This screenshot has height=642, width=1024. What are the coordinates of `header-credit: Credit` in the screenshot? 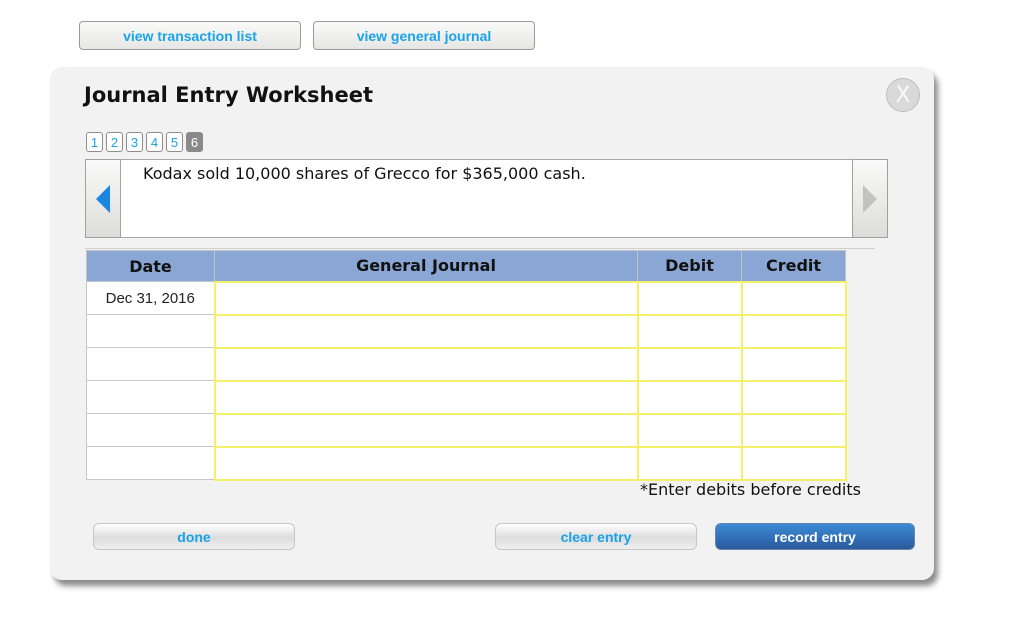 It's located at (793, 266).